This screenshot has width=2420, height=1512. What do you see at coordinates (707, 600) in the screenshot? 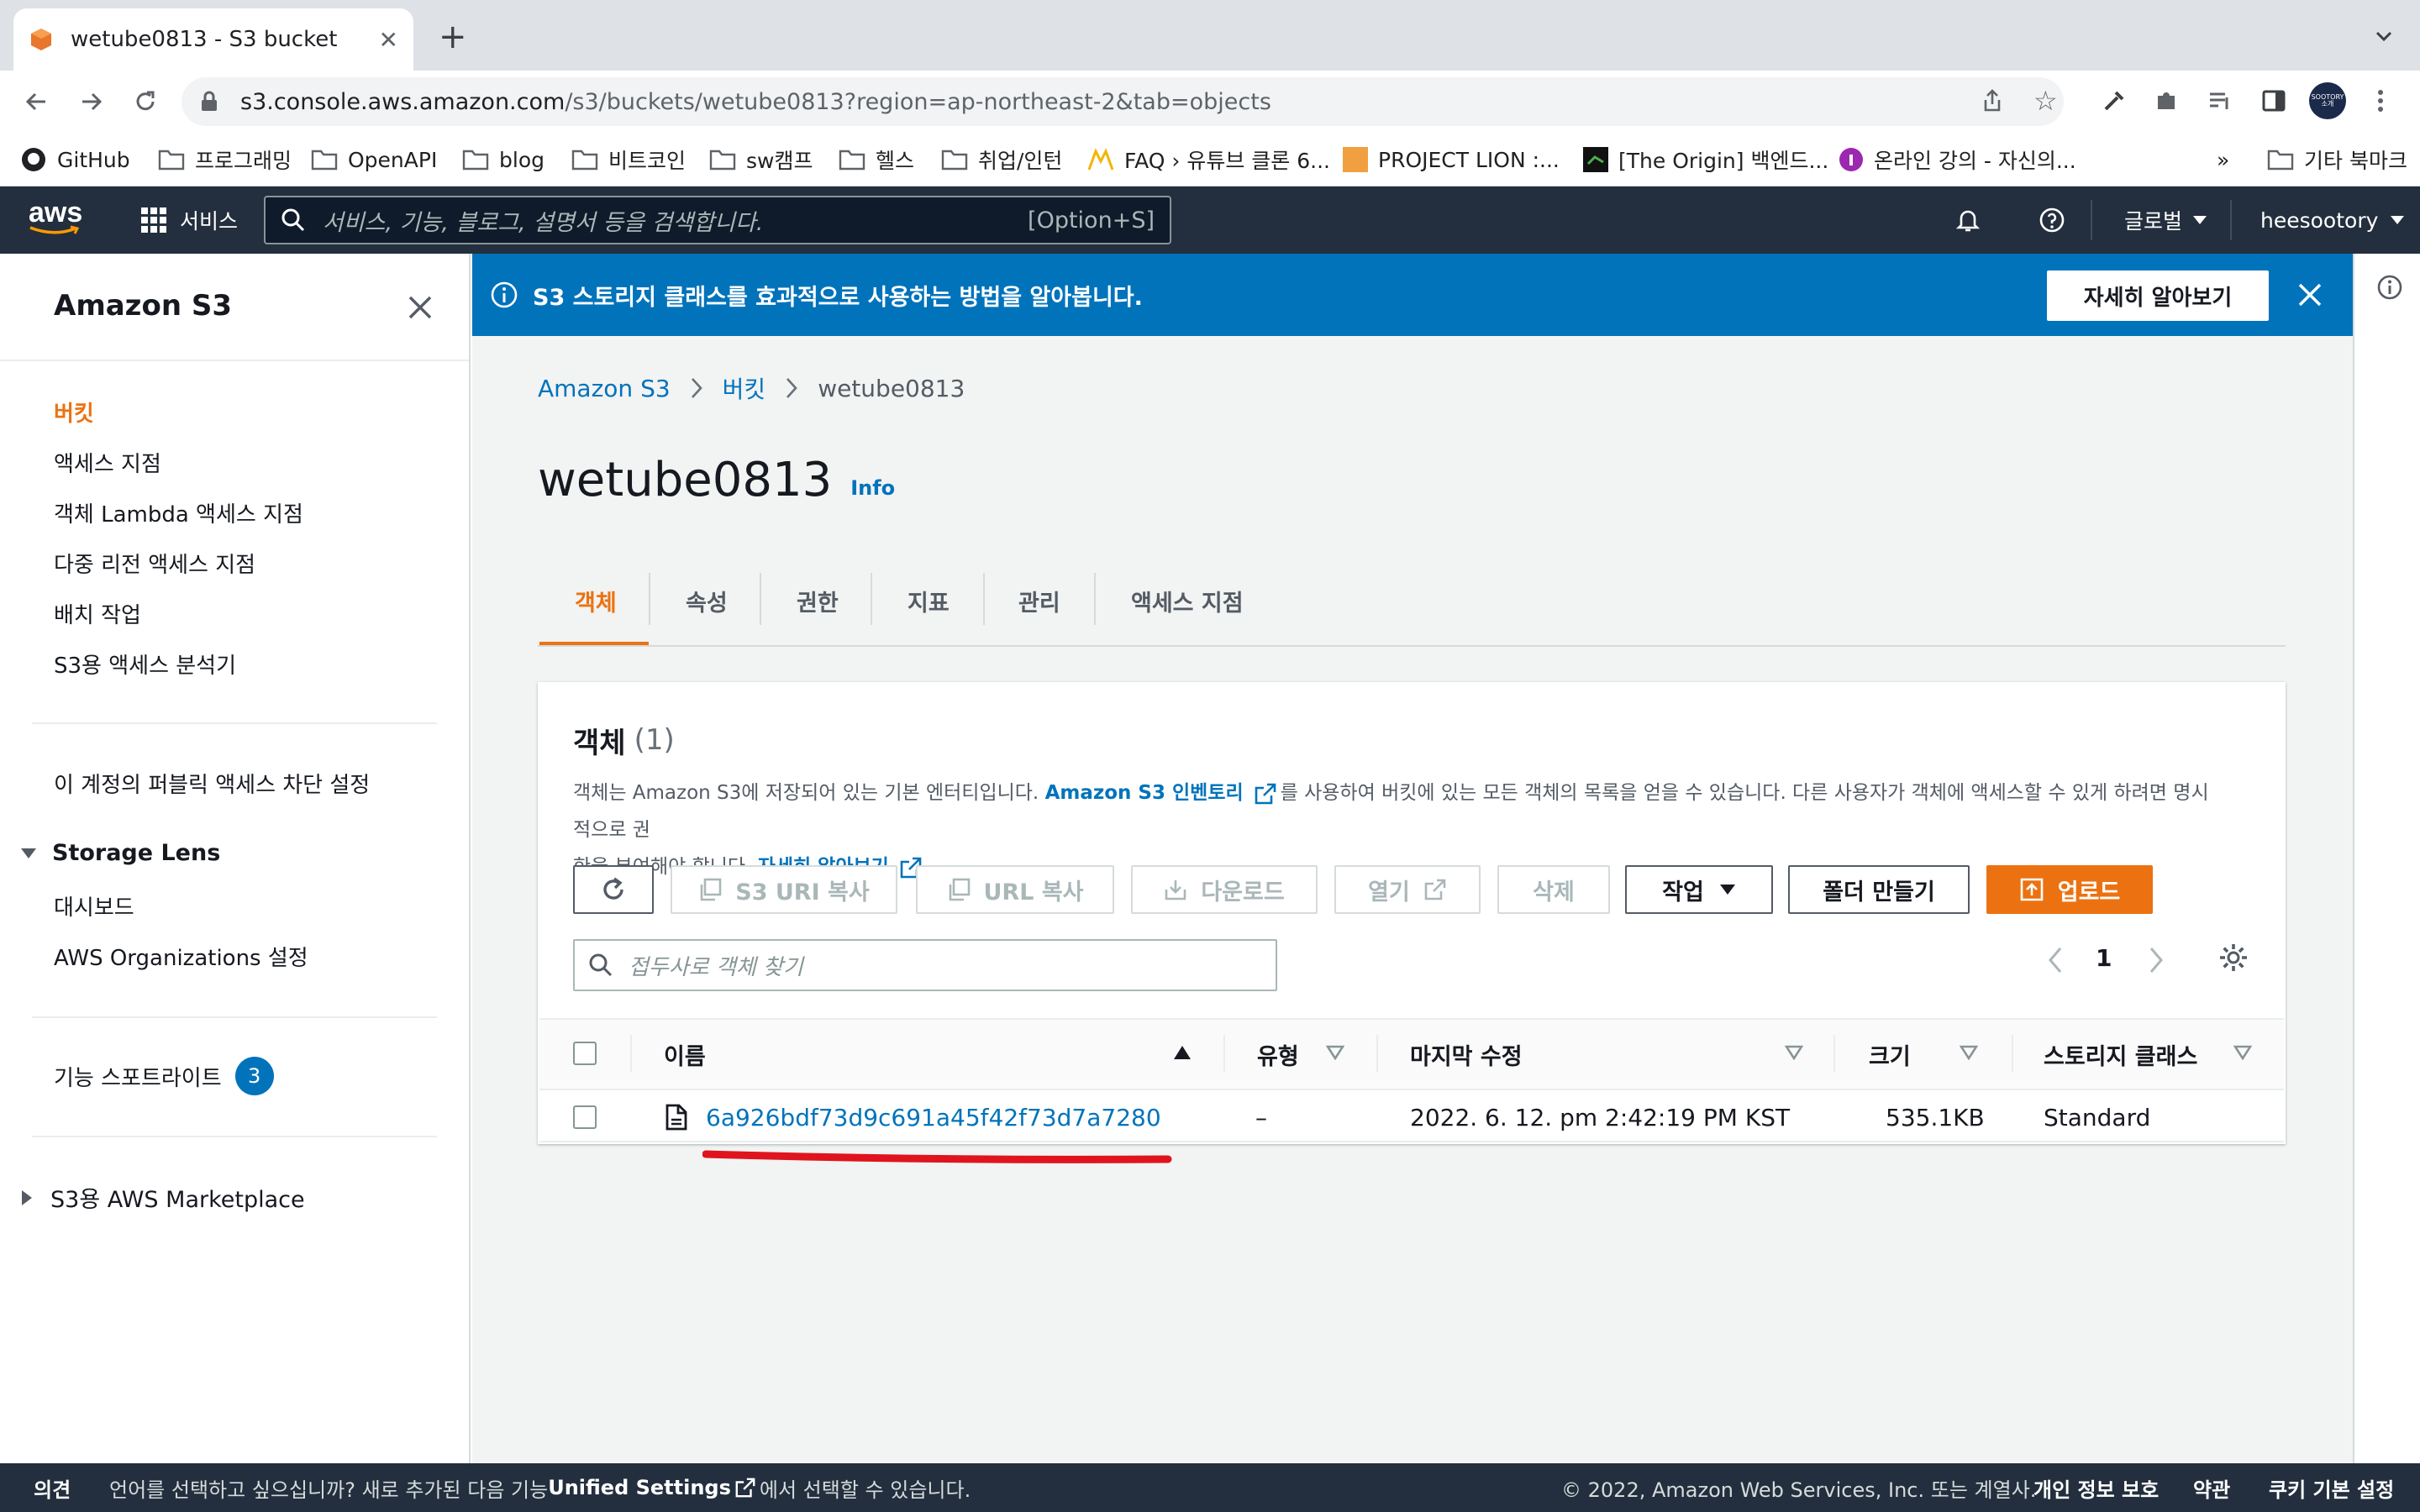
I see `tab-properties: 속성` at bounding box center [707, 600].